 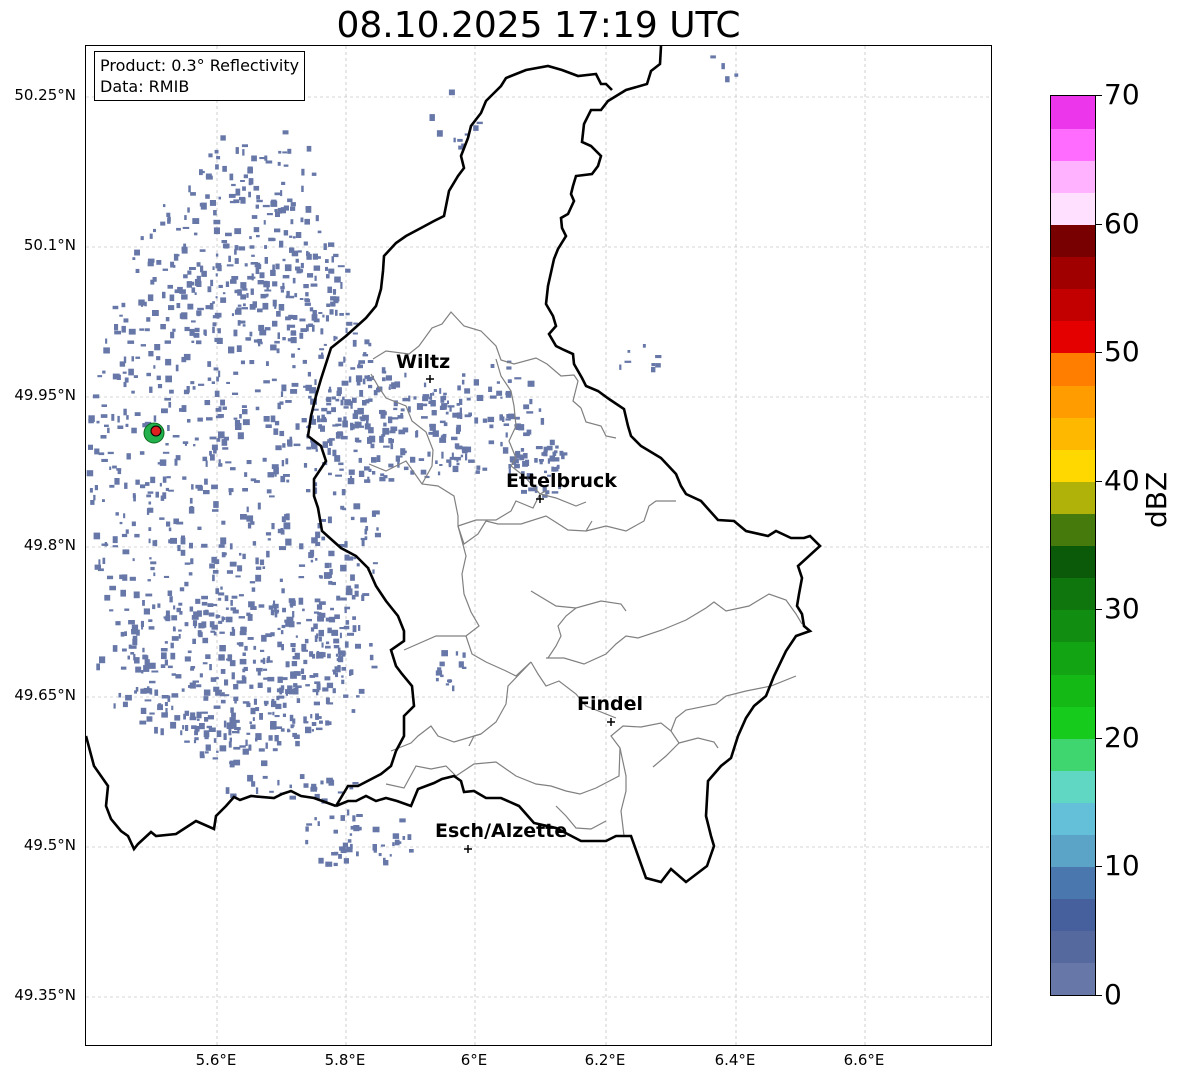 I want to click on radar-site-marker, so click(x=154, y=433).